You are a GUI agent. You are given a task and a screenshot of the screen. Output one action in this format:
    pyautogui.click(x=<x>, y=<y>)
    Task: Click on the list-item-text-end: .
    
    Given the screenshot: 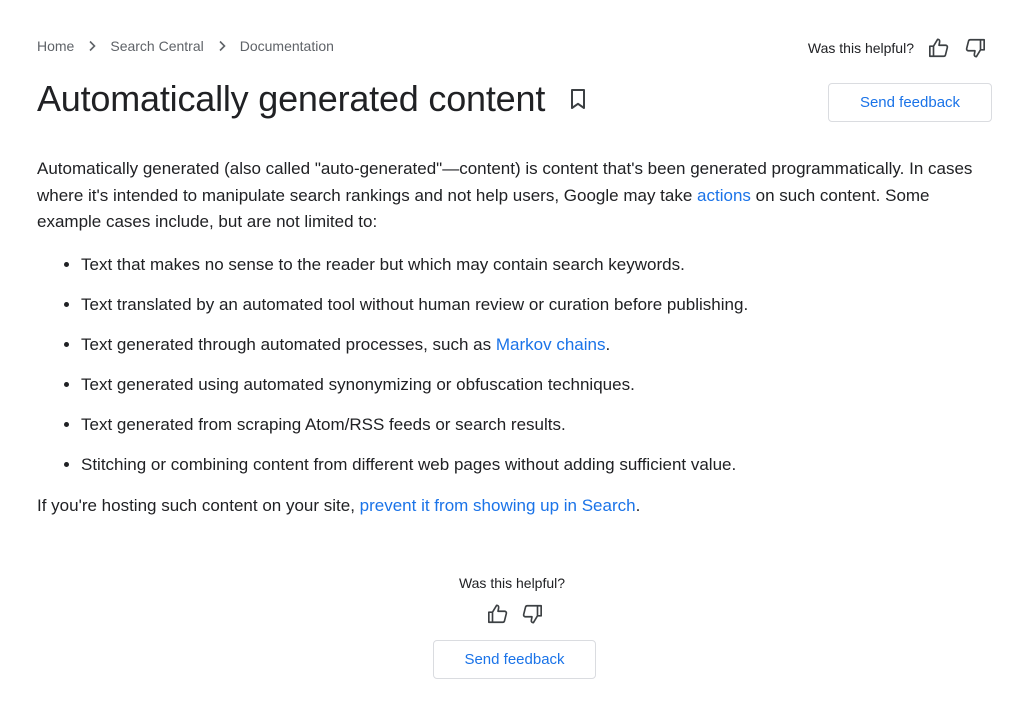 What is the action you would take?
    pyautogui.click(x=608, y=344)
    